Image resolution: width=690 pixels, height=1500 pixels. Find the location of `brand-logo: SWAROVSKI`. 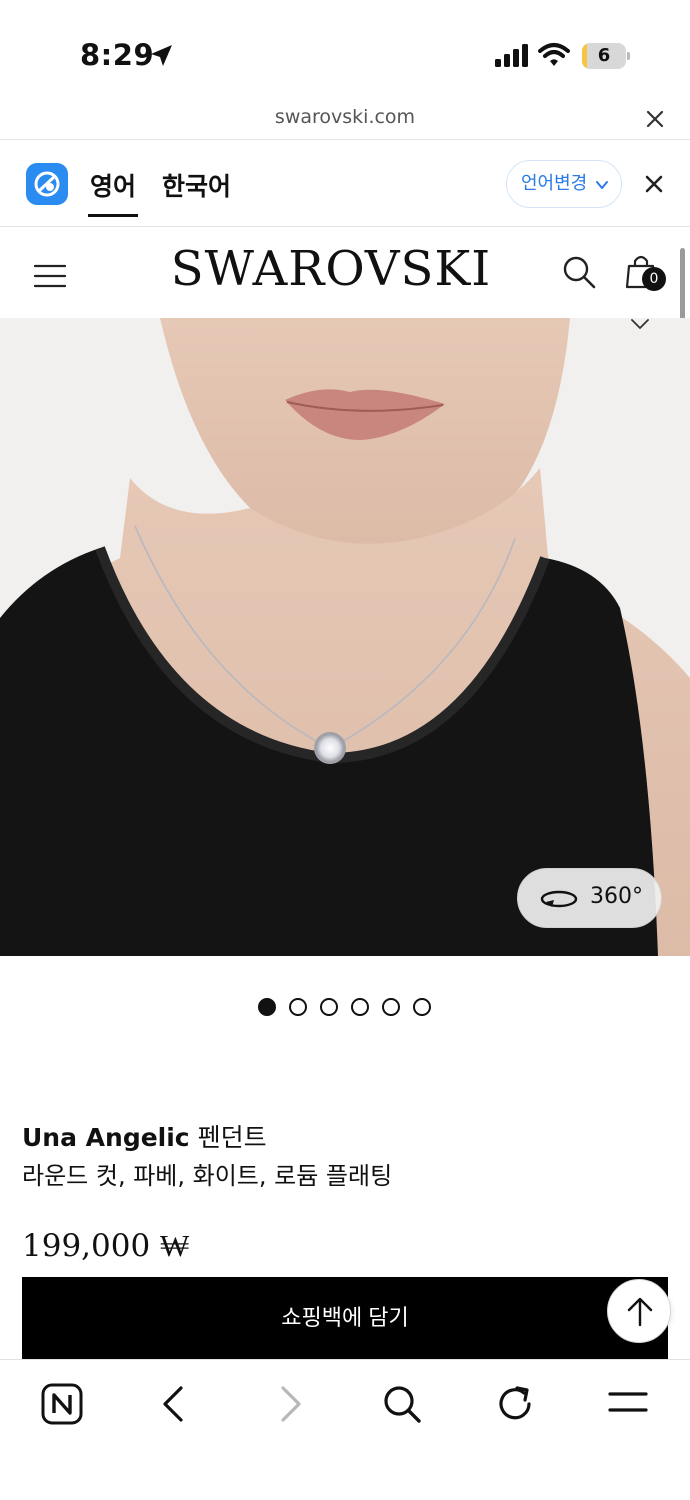

brand-logo: SWAROVSKI is located at coordinates (331, 269).